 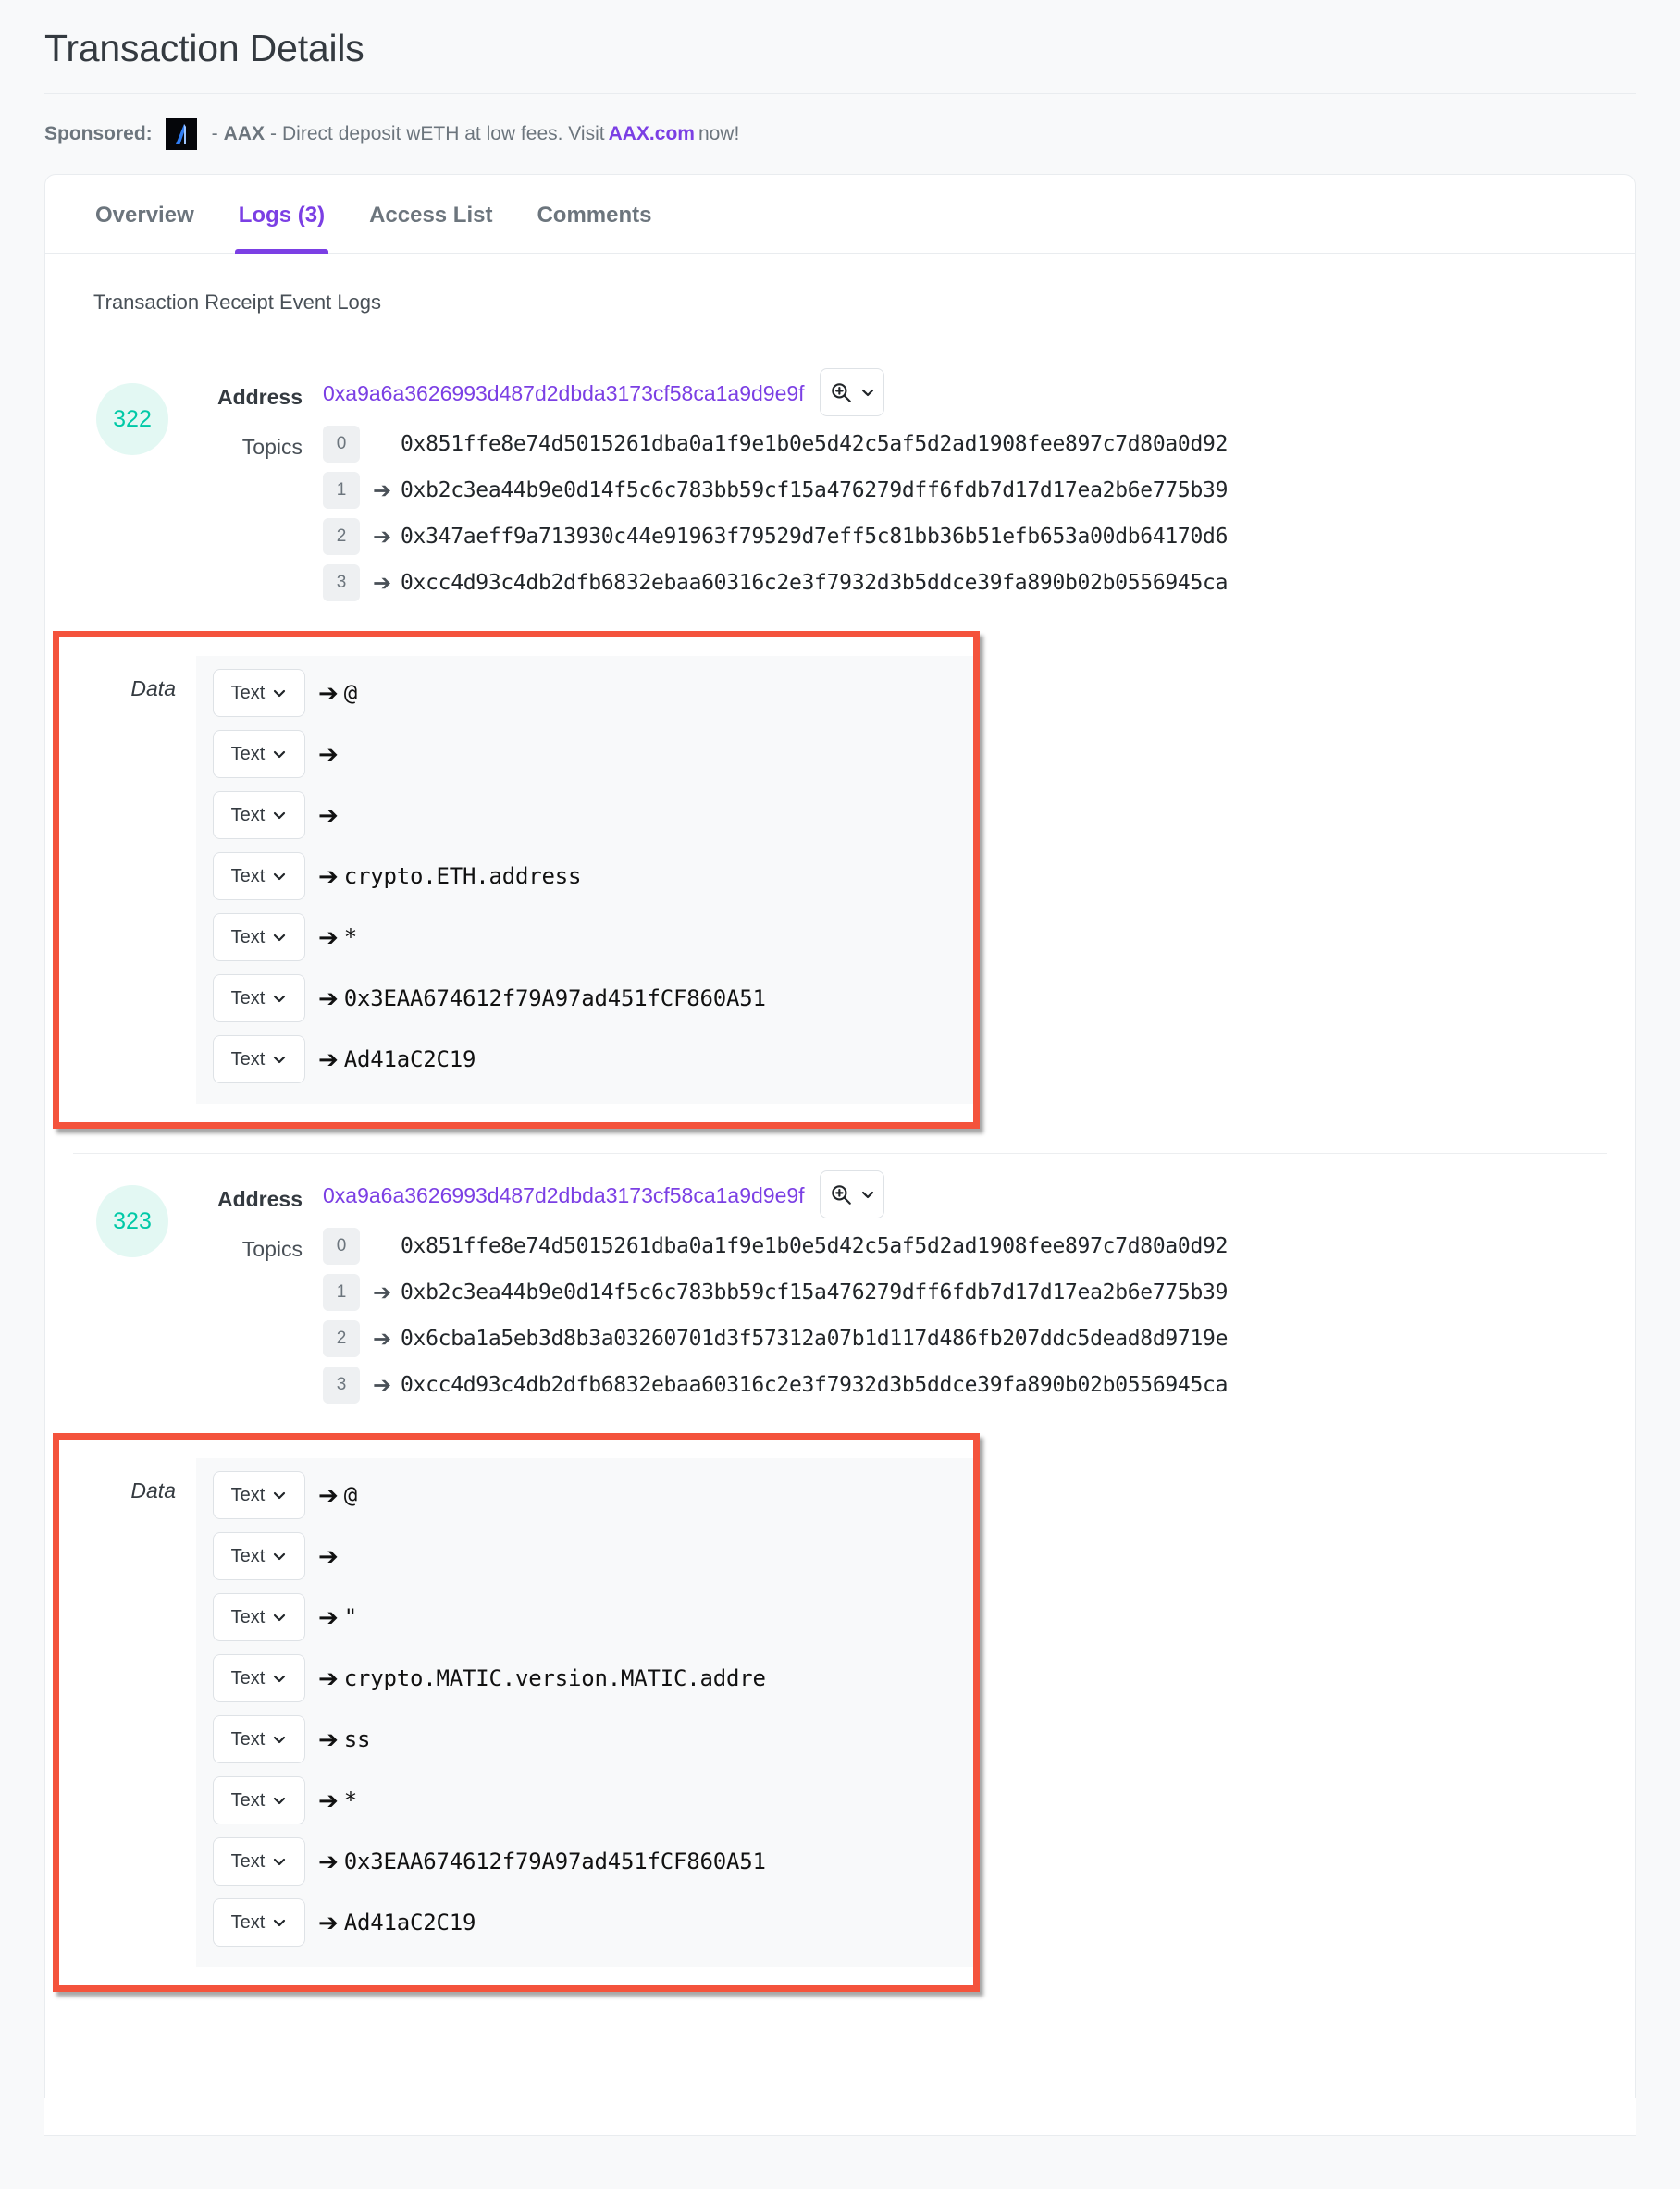 I want to click on data-row: Text ➔, so click(x=585, y=1557).